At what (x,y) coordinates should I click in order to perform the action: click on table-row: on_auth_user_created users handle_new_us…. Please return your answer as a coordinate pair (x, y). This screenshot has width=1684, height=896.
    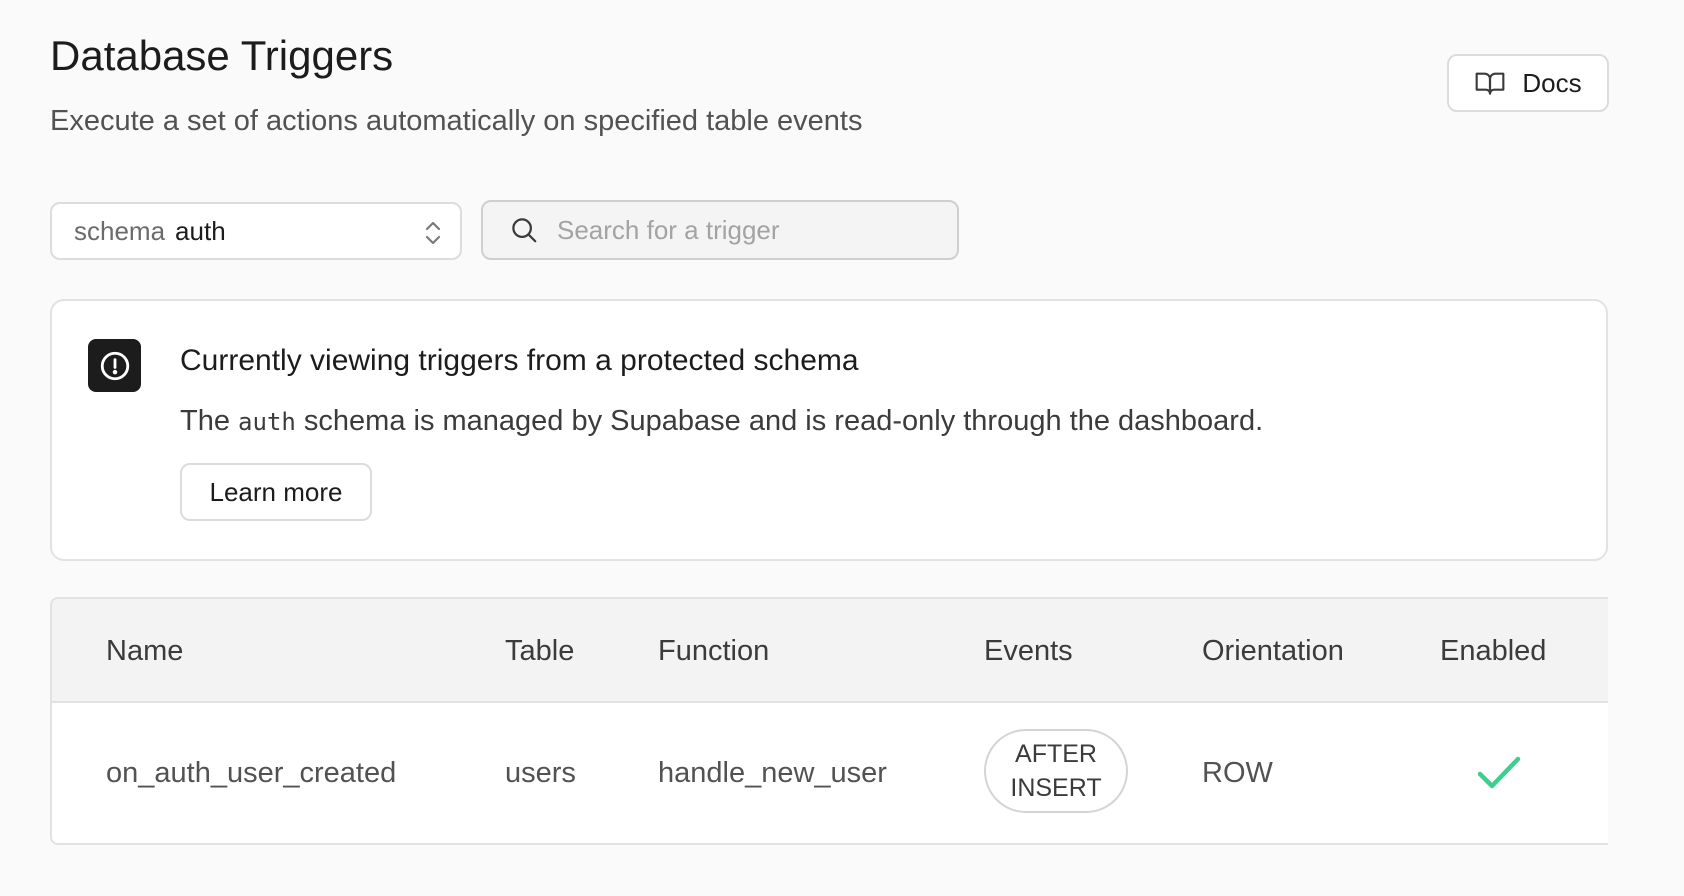
    Looking at the image, I should click on (830, 773).